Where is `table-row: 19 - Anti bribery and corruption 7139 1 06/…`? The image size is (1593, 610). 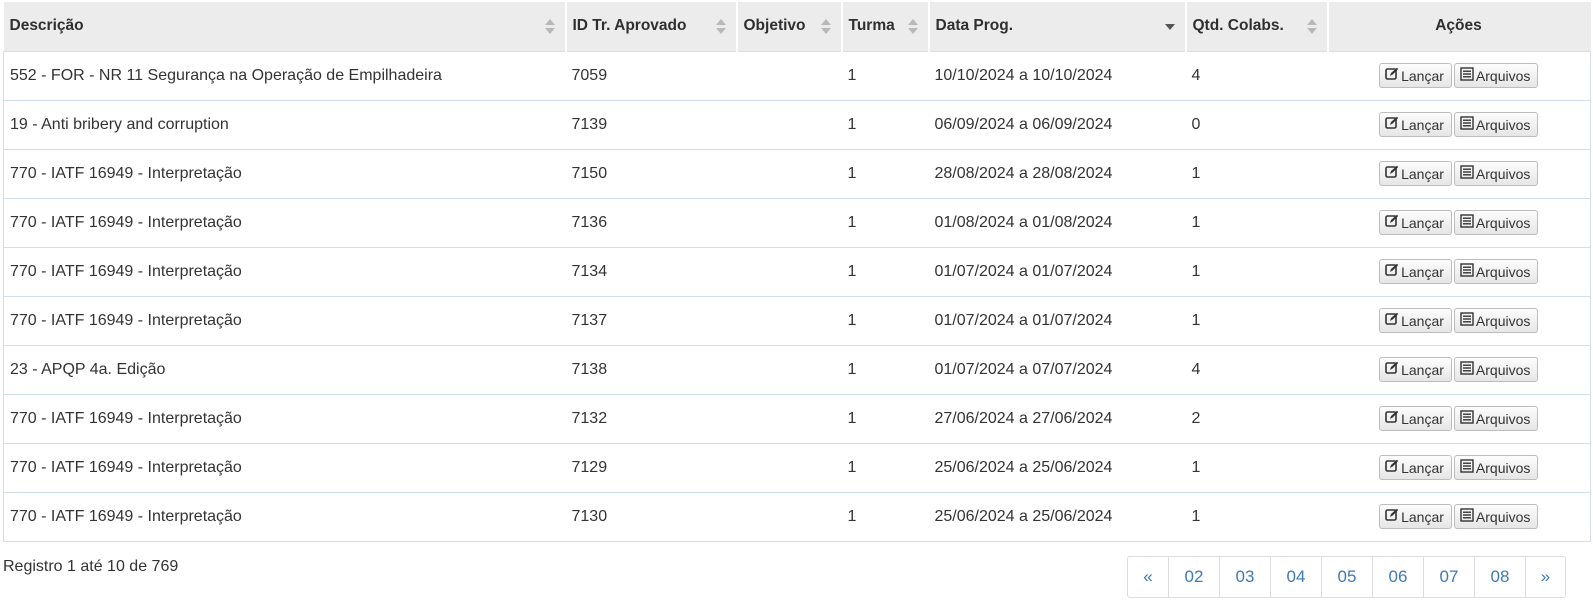
table-row: 19 - Anti bribery and corruption 7139 1 06/… is located at coordinates (797, 124).